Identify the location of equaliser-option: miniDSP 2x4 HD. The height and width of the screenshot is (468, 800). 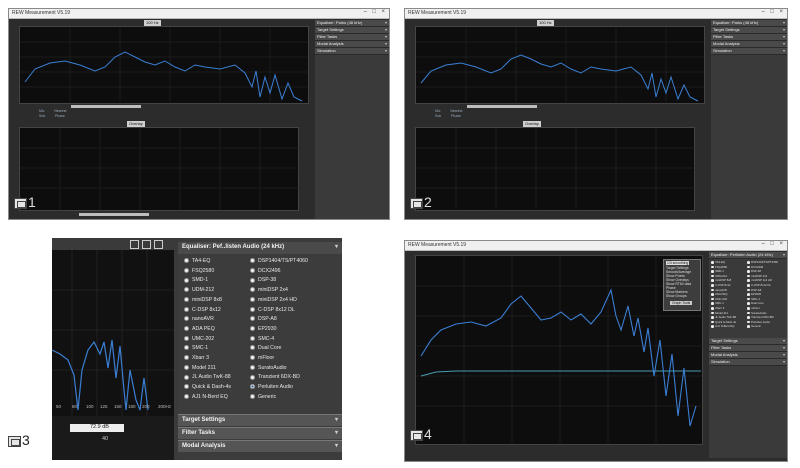
(759, 280).